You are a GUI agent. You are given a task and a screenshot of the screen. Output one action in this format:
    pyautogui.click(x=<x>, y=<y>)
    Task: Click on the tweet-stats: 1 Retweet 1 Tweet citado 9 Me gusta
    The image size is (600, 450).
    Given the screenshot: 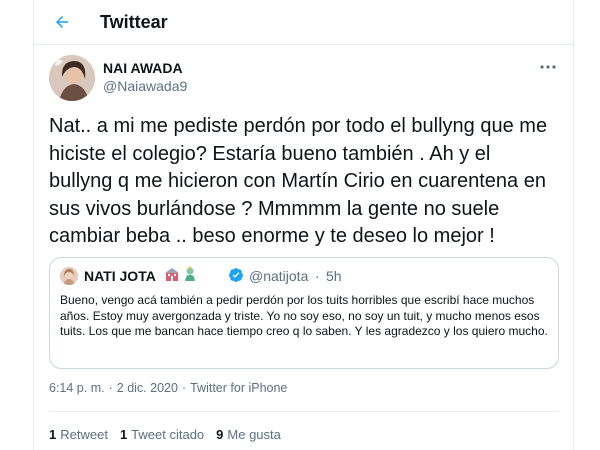 What is the action you would take?
    pyautogui.click(x=165, y=434)
    